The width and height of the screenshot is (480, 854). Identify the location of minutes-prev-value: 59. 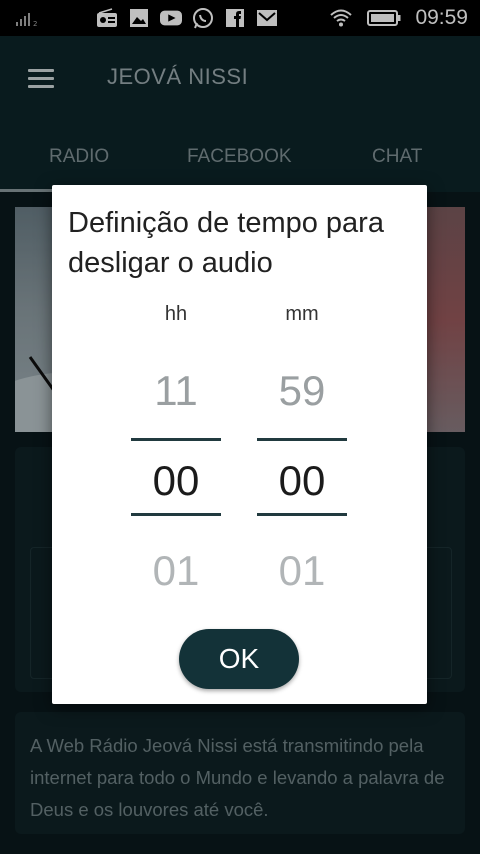
(302, 391).